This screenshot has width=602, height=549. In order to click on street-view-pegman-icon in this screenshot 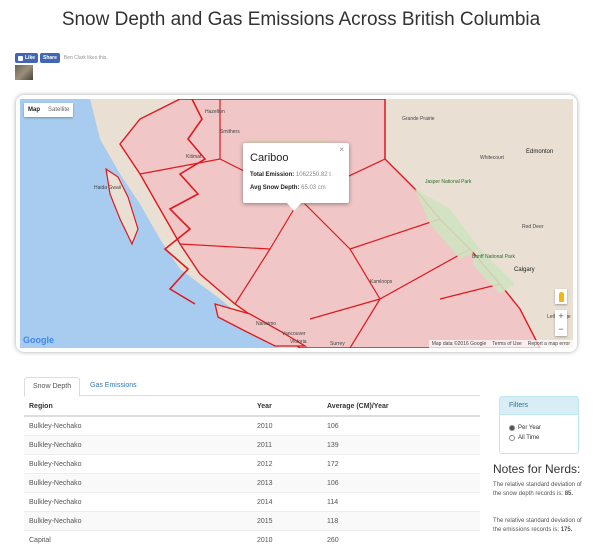, I will do `click(561, 296)`.